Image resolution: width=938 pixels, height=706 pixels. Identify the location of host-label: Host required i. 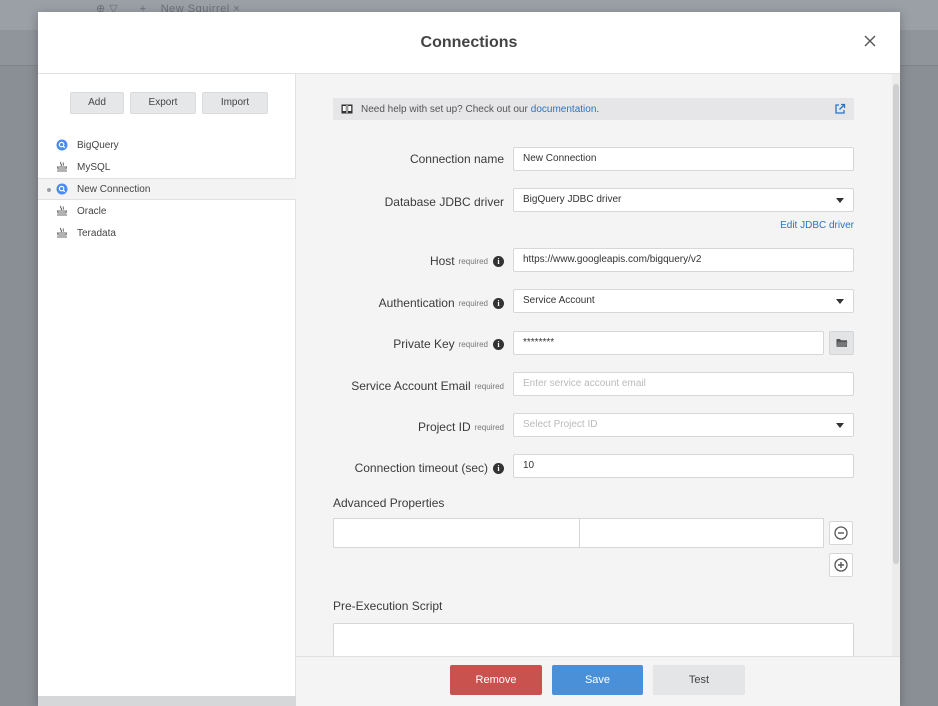
(467, 261).